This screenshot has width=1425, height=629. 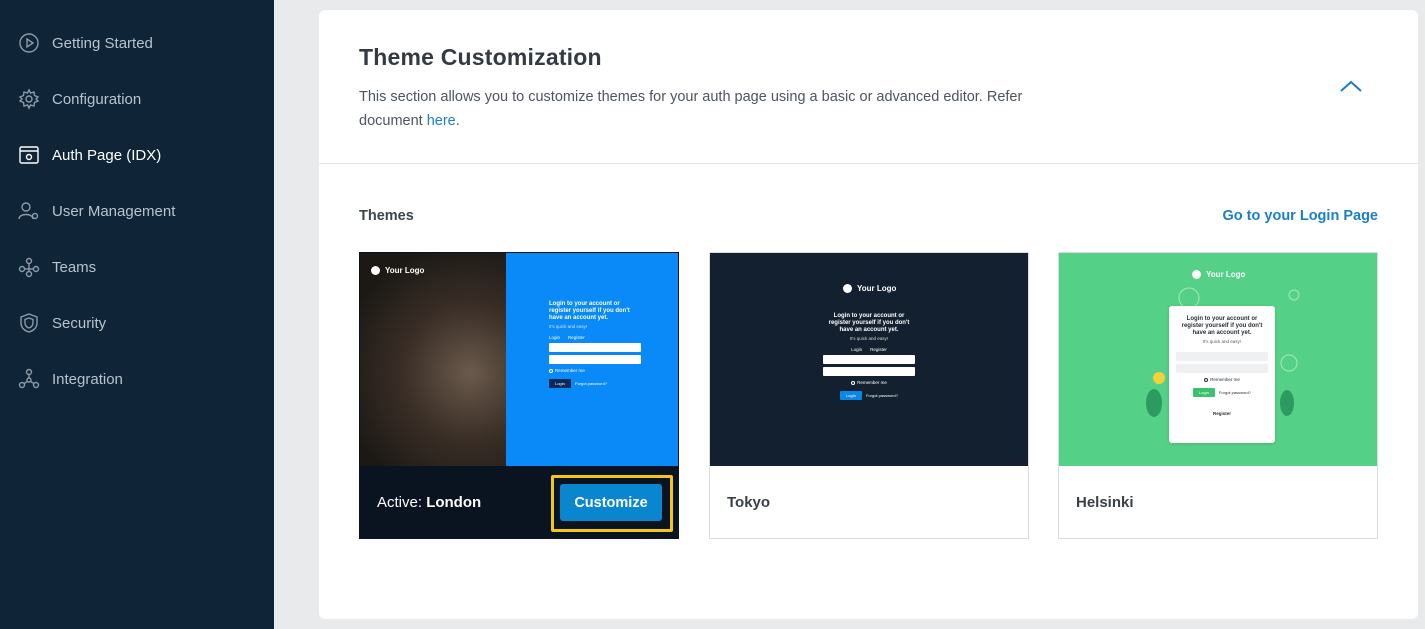 I want to click on sidebar-item-integration: Integration, so click(x=70, y=379).